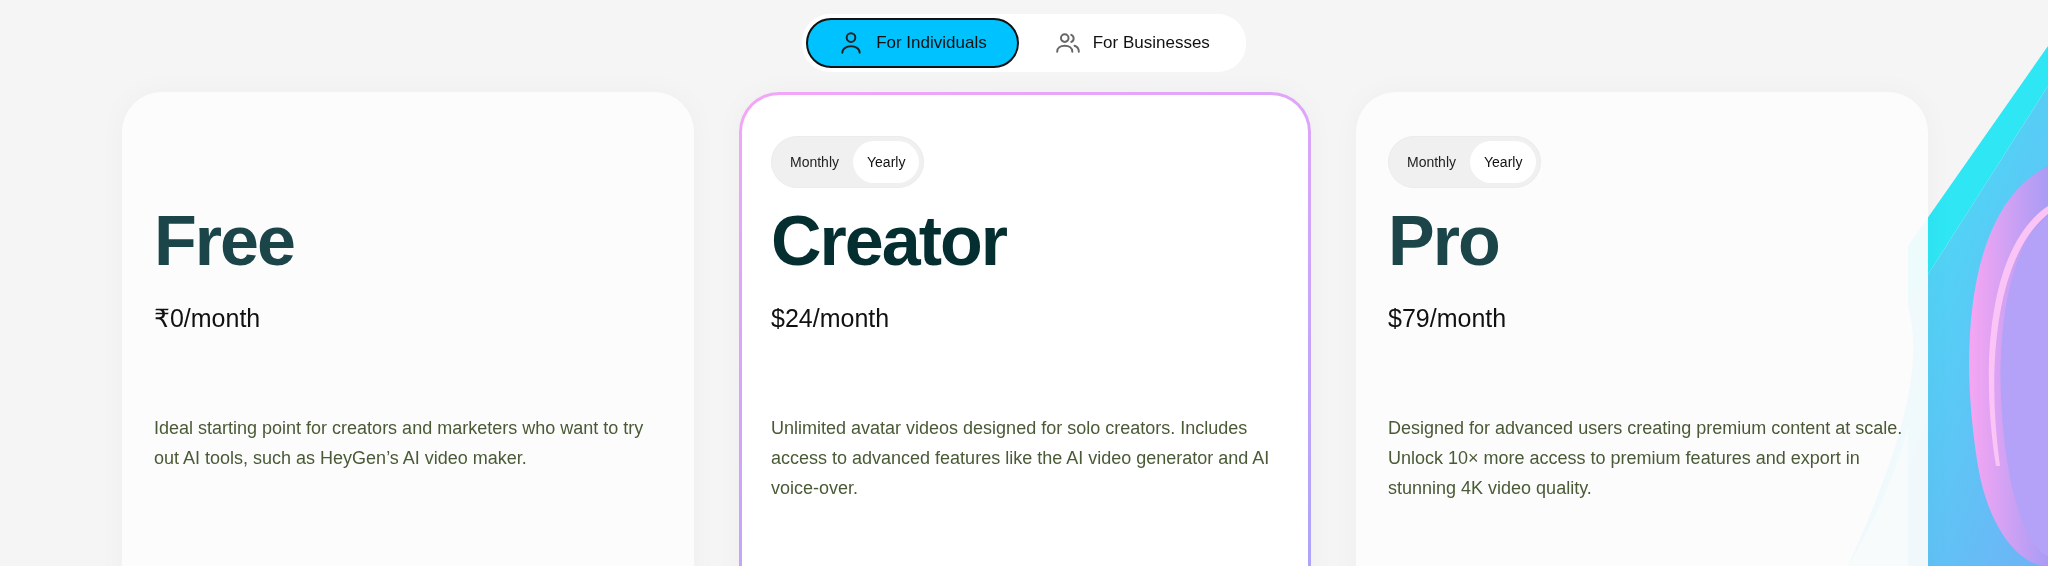  Describe the element at coordinates (912, 43) in the screenshot. I see `audience-tab: For Individuals` at that location.